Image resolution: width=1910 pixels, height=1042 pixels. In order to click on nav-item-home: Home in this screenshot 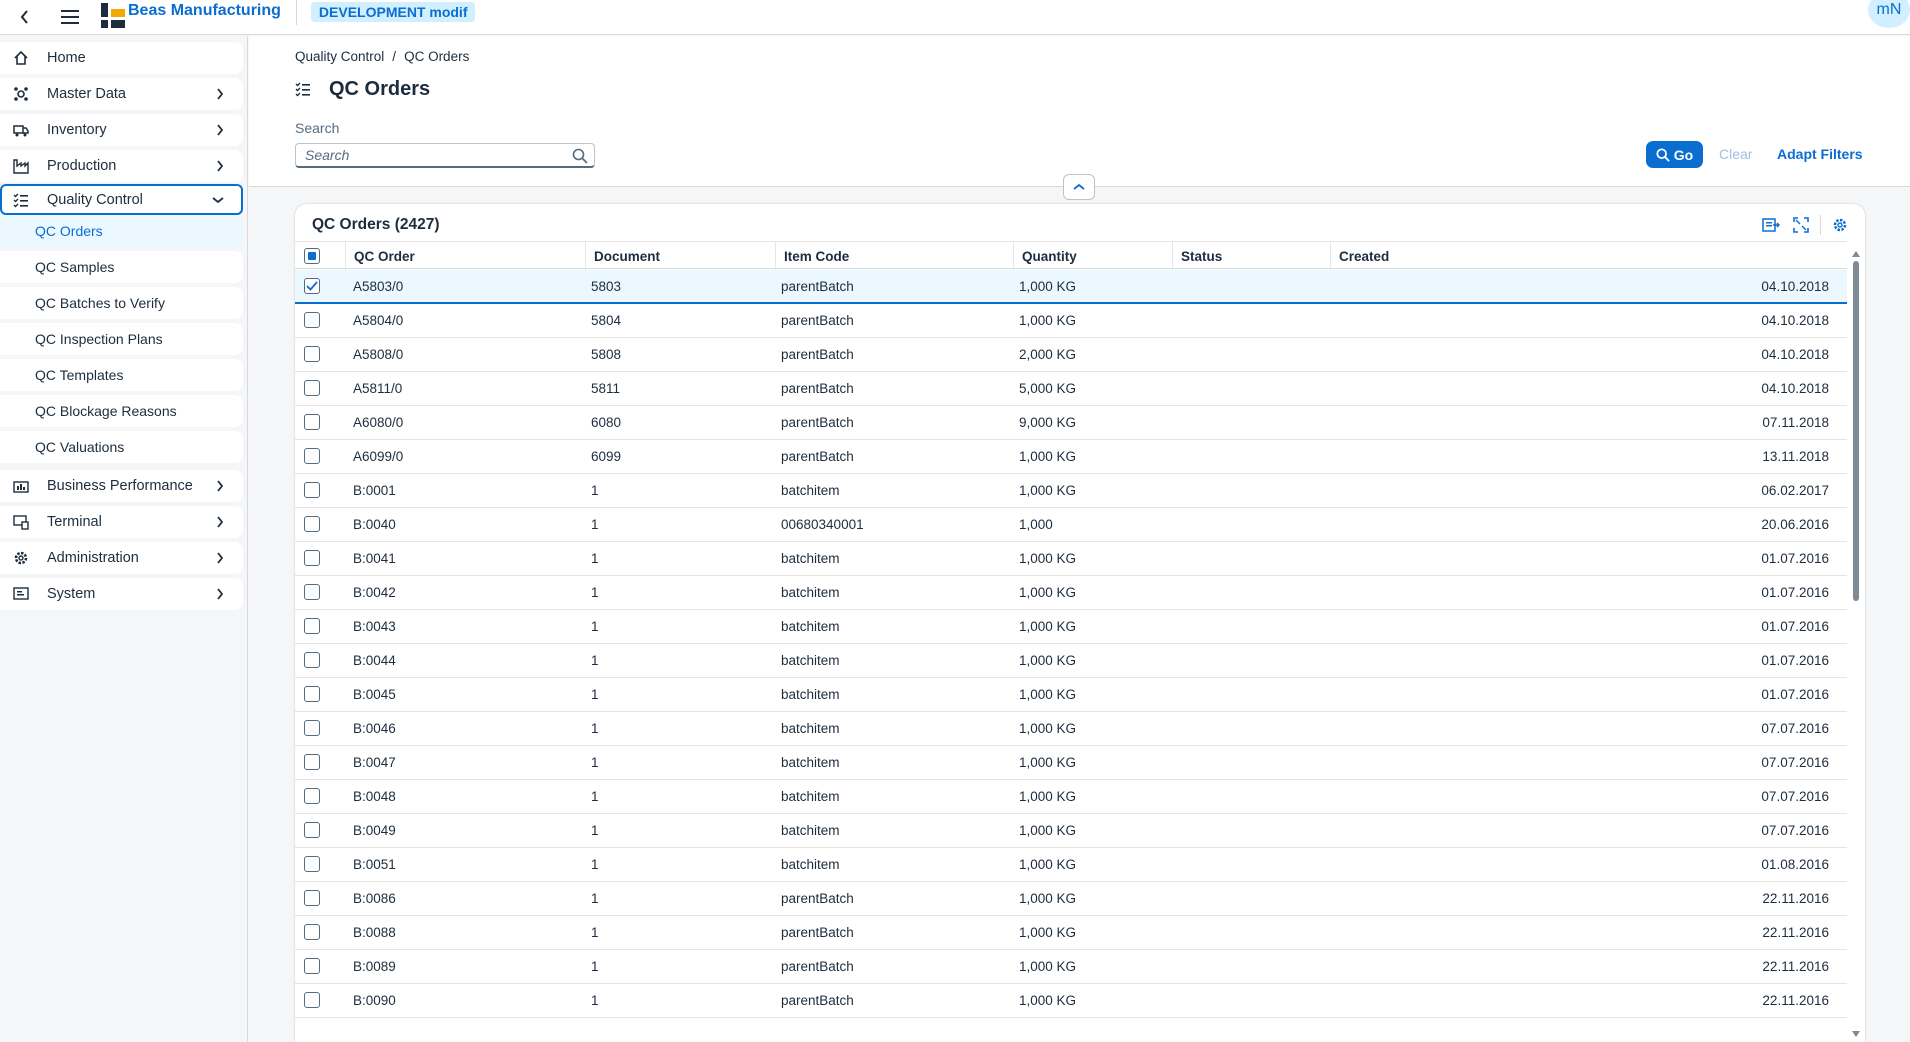, I will do `click(121, 58)`.